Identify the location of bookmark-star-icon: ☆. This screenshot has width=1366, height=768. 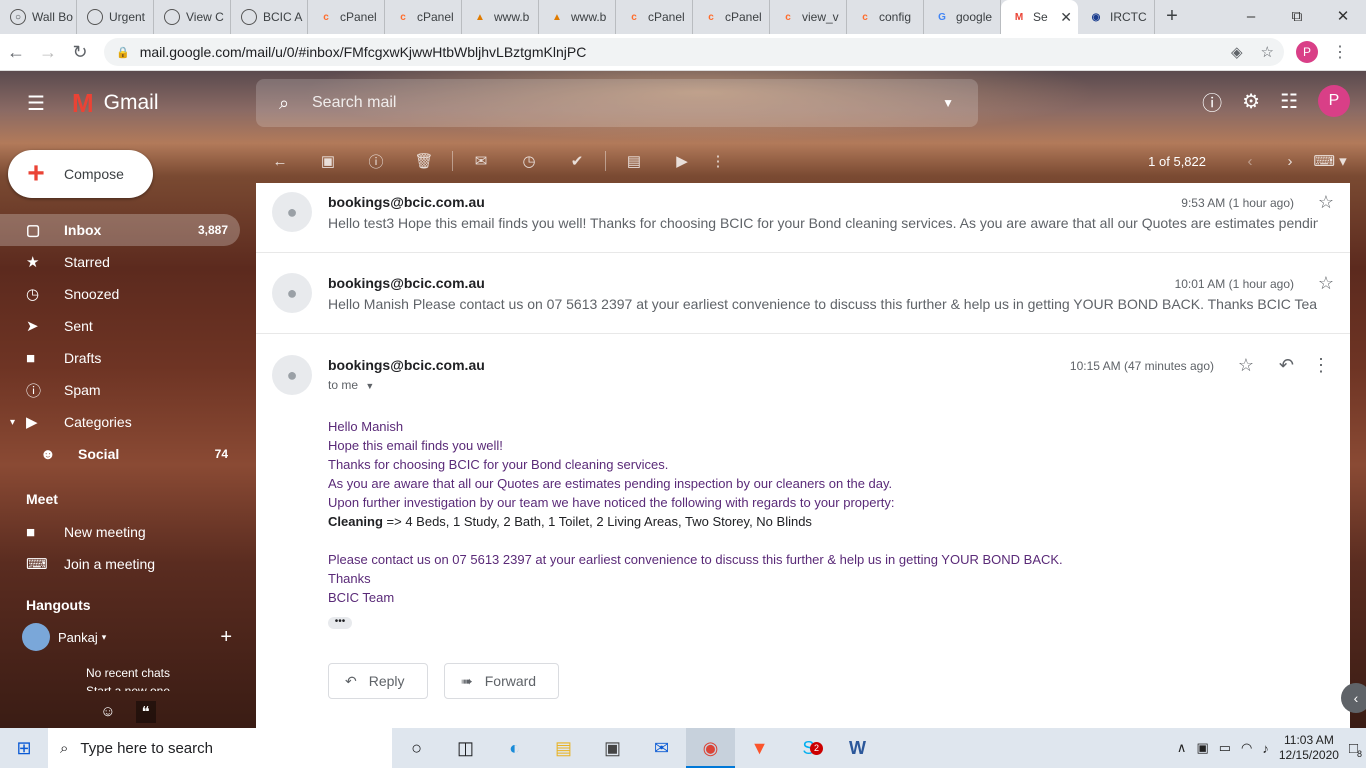
(1267, 52).